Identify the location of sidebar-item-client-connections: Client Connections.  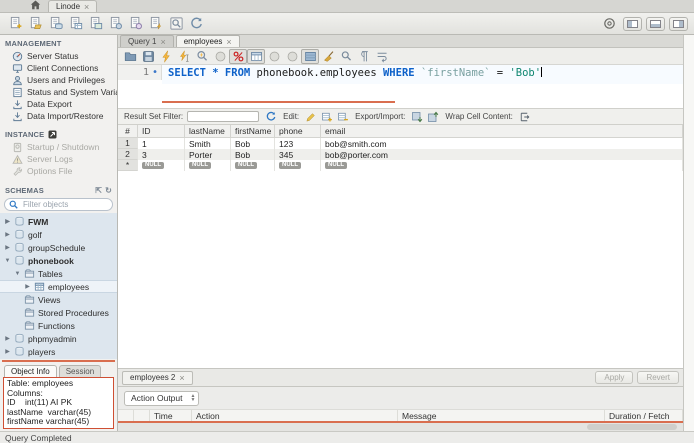
(58, 68).